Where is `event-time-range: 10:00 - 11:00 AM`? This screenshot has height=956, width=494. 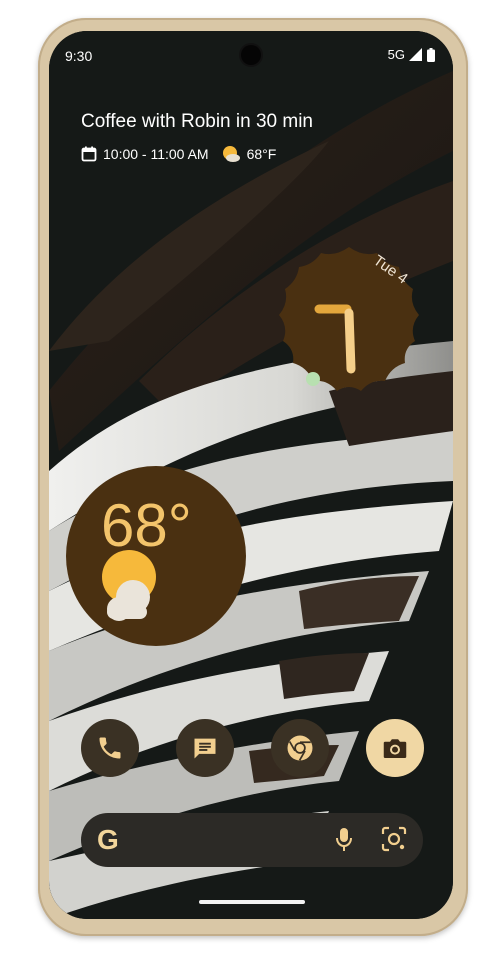
event-time-range: 10:00 - 11:00 AM is located at coordinates (156, 154).